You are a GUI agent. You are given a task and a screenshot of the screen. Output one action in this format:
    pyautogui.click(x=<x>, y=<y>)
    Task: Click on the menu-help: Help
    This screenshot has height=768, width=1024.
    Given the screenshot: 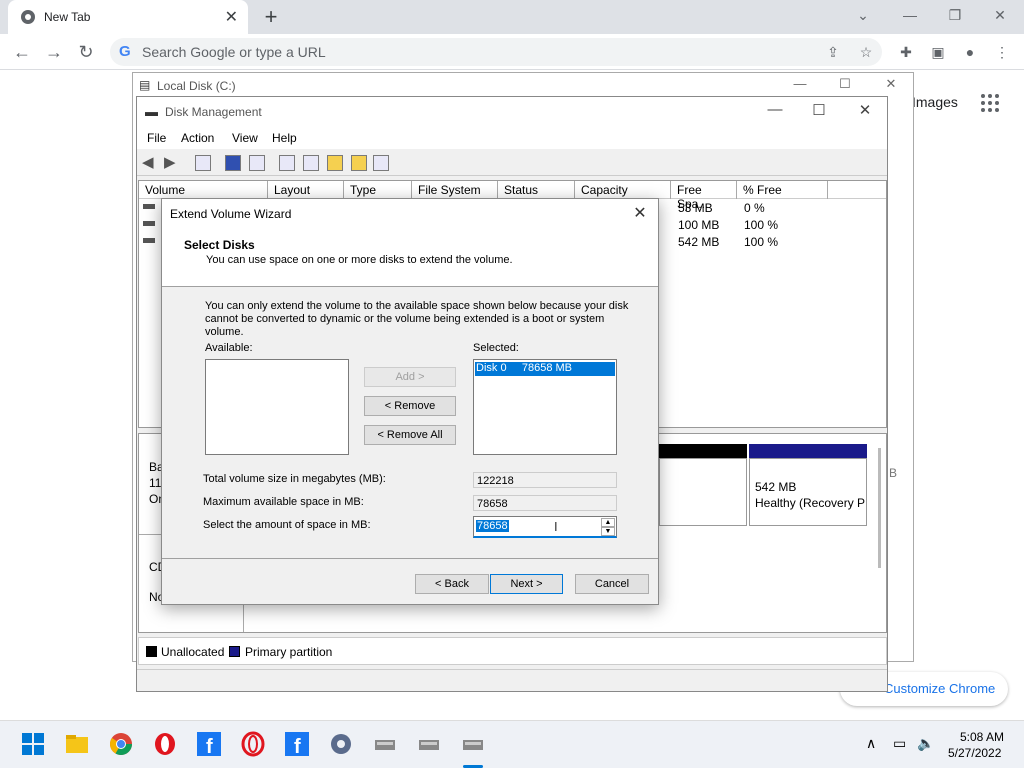 What is the action you would take?
    pyautogui.click(x=284, y=138)
    